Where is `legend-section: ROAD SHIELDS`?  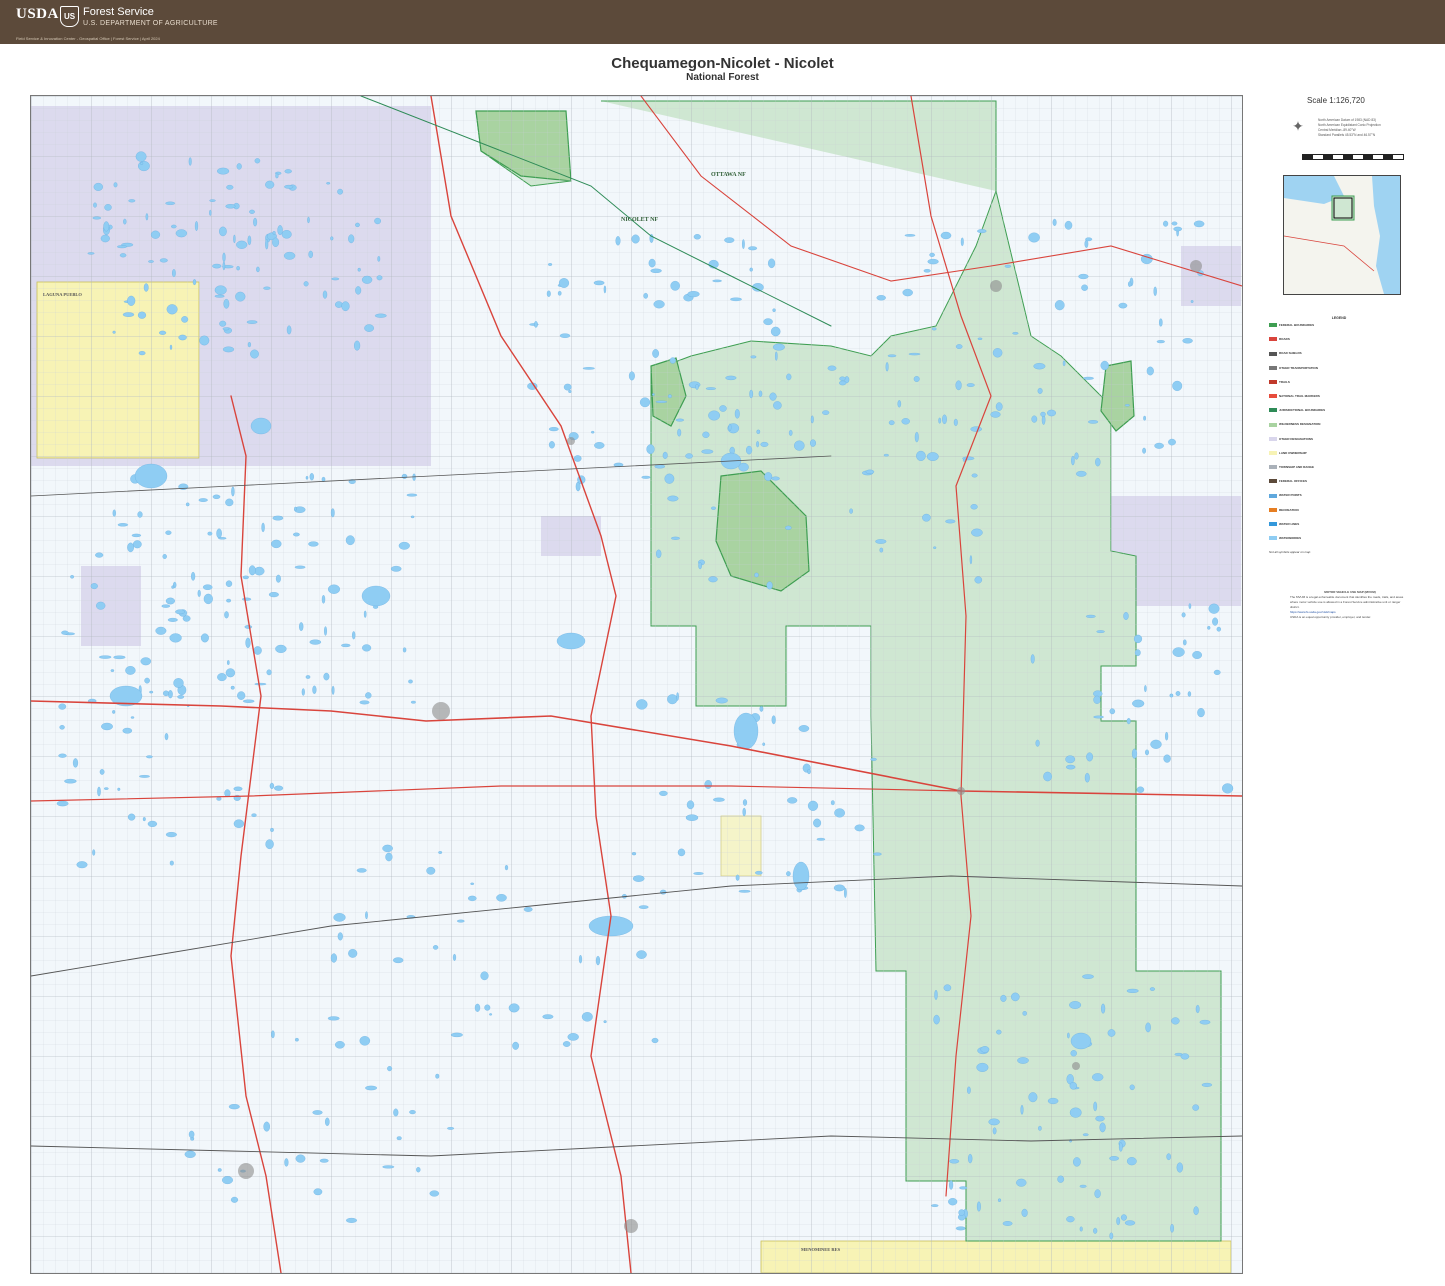 legend-section: ROAD SHIELDS is located at coordinates (1339, 353).